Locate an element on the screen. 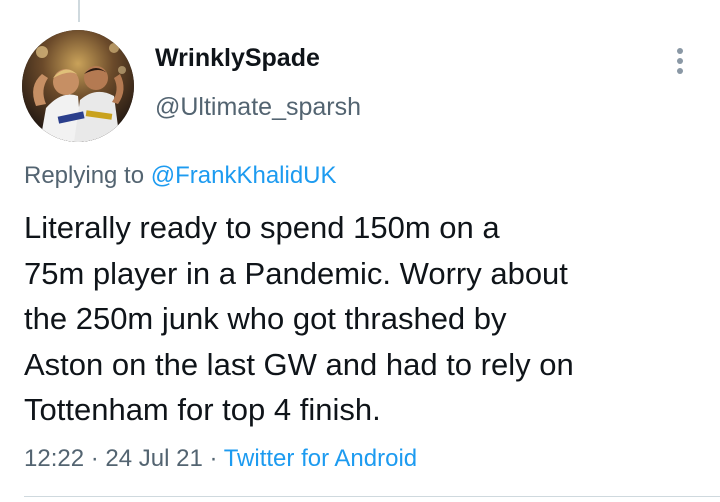 Image resolution: width=720 pixels, height=502 pixels. tweet-text-line: 75m player in a Pandemic. Worry about is located at coordinates (296, 273).